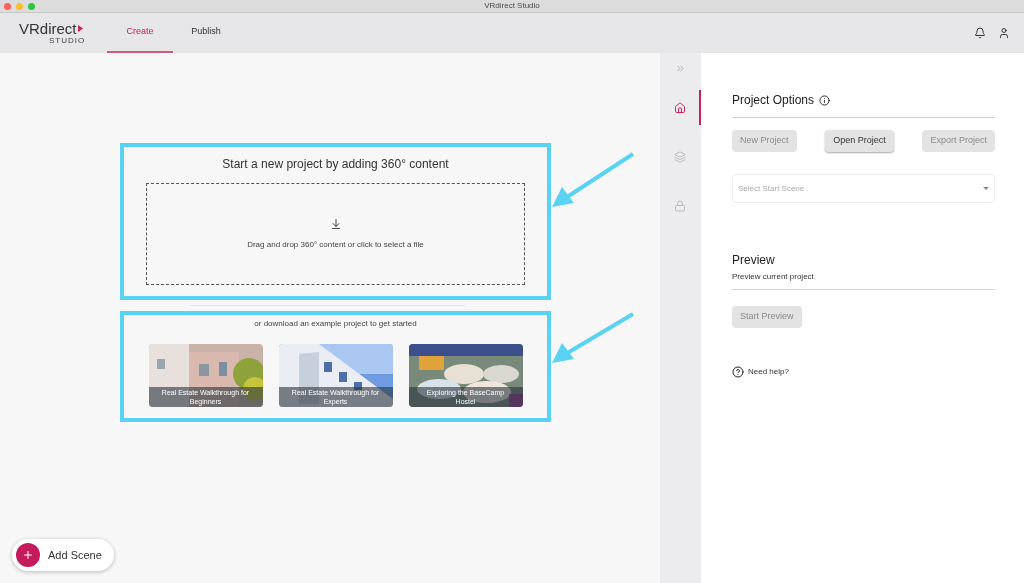 This screenshot has height=583, width=1024. What do you see at coordinates (986, 188) in the screenshot?
I see `dropdown-caret-icon` at bounding box center [986, 188].